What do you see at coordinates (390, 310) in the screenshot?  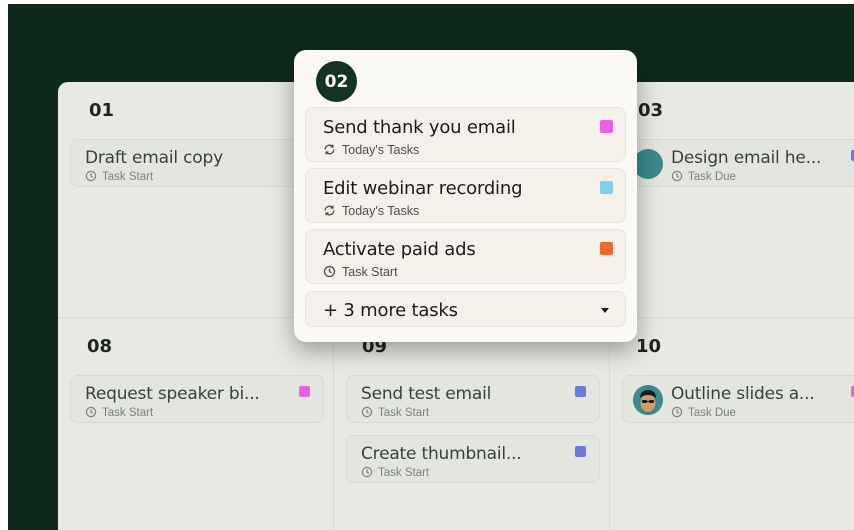 I see `more-tasks-label: + 3 more tasks` at bounding box center [390, 310].